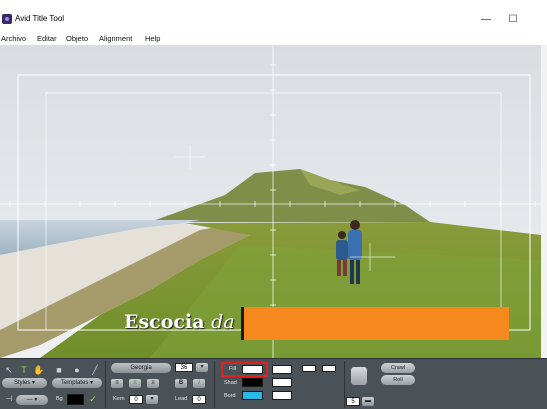 The width and height of the screenshot is (547, 409). Describe the element at coordinates (164, 322) in the screenshot. I see `title-text-main: Escocia` at that location.